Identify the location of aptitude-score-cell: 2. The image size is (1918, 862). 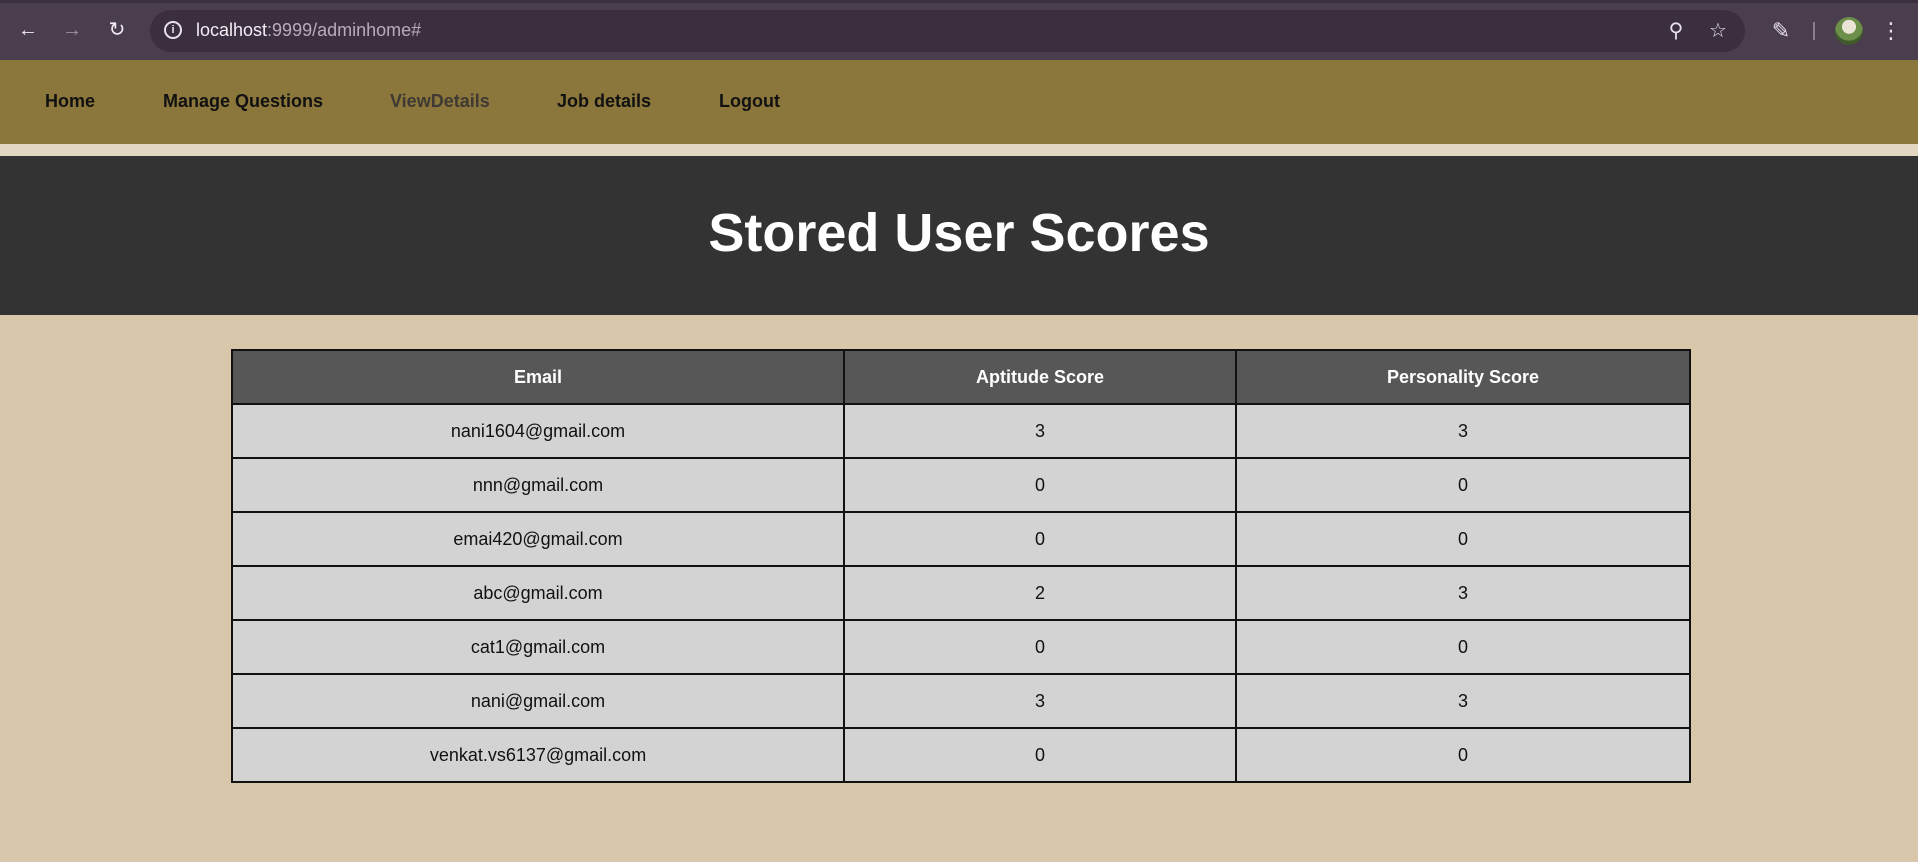
(1040, 593).